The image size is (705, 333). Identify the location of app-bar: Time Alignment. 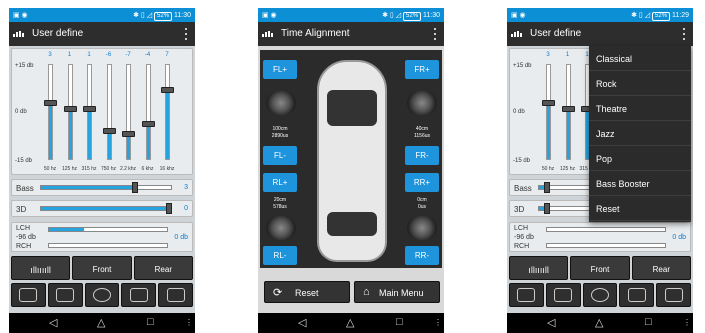
(351, 34).